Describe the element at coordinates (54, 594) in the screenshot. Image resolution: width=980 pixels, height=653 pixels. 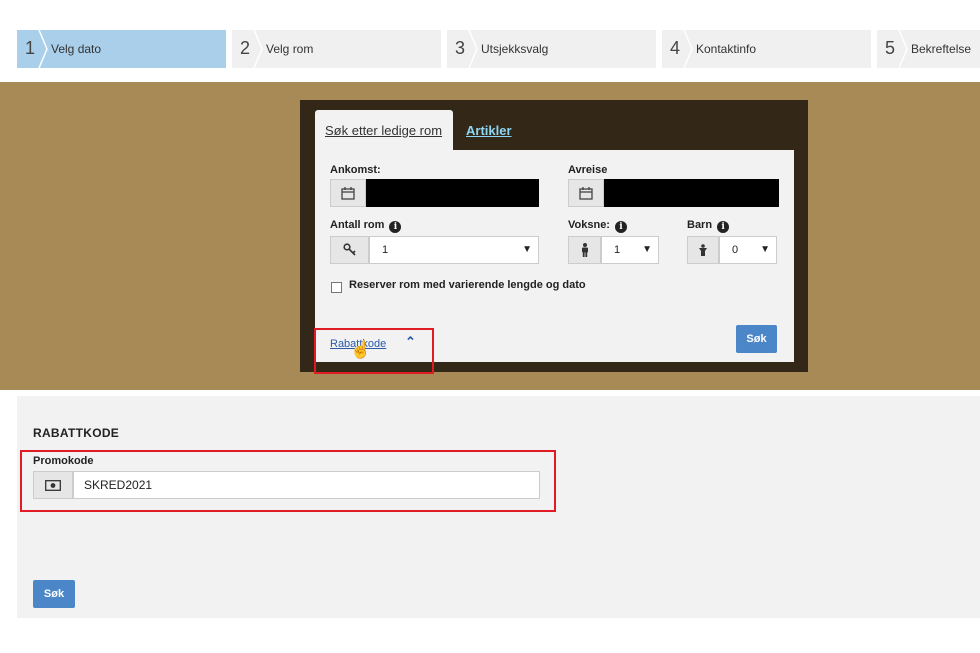
I see `promo-search-button: Søk` at that location.